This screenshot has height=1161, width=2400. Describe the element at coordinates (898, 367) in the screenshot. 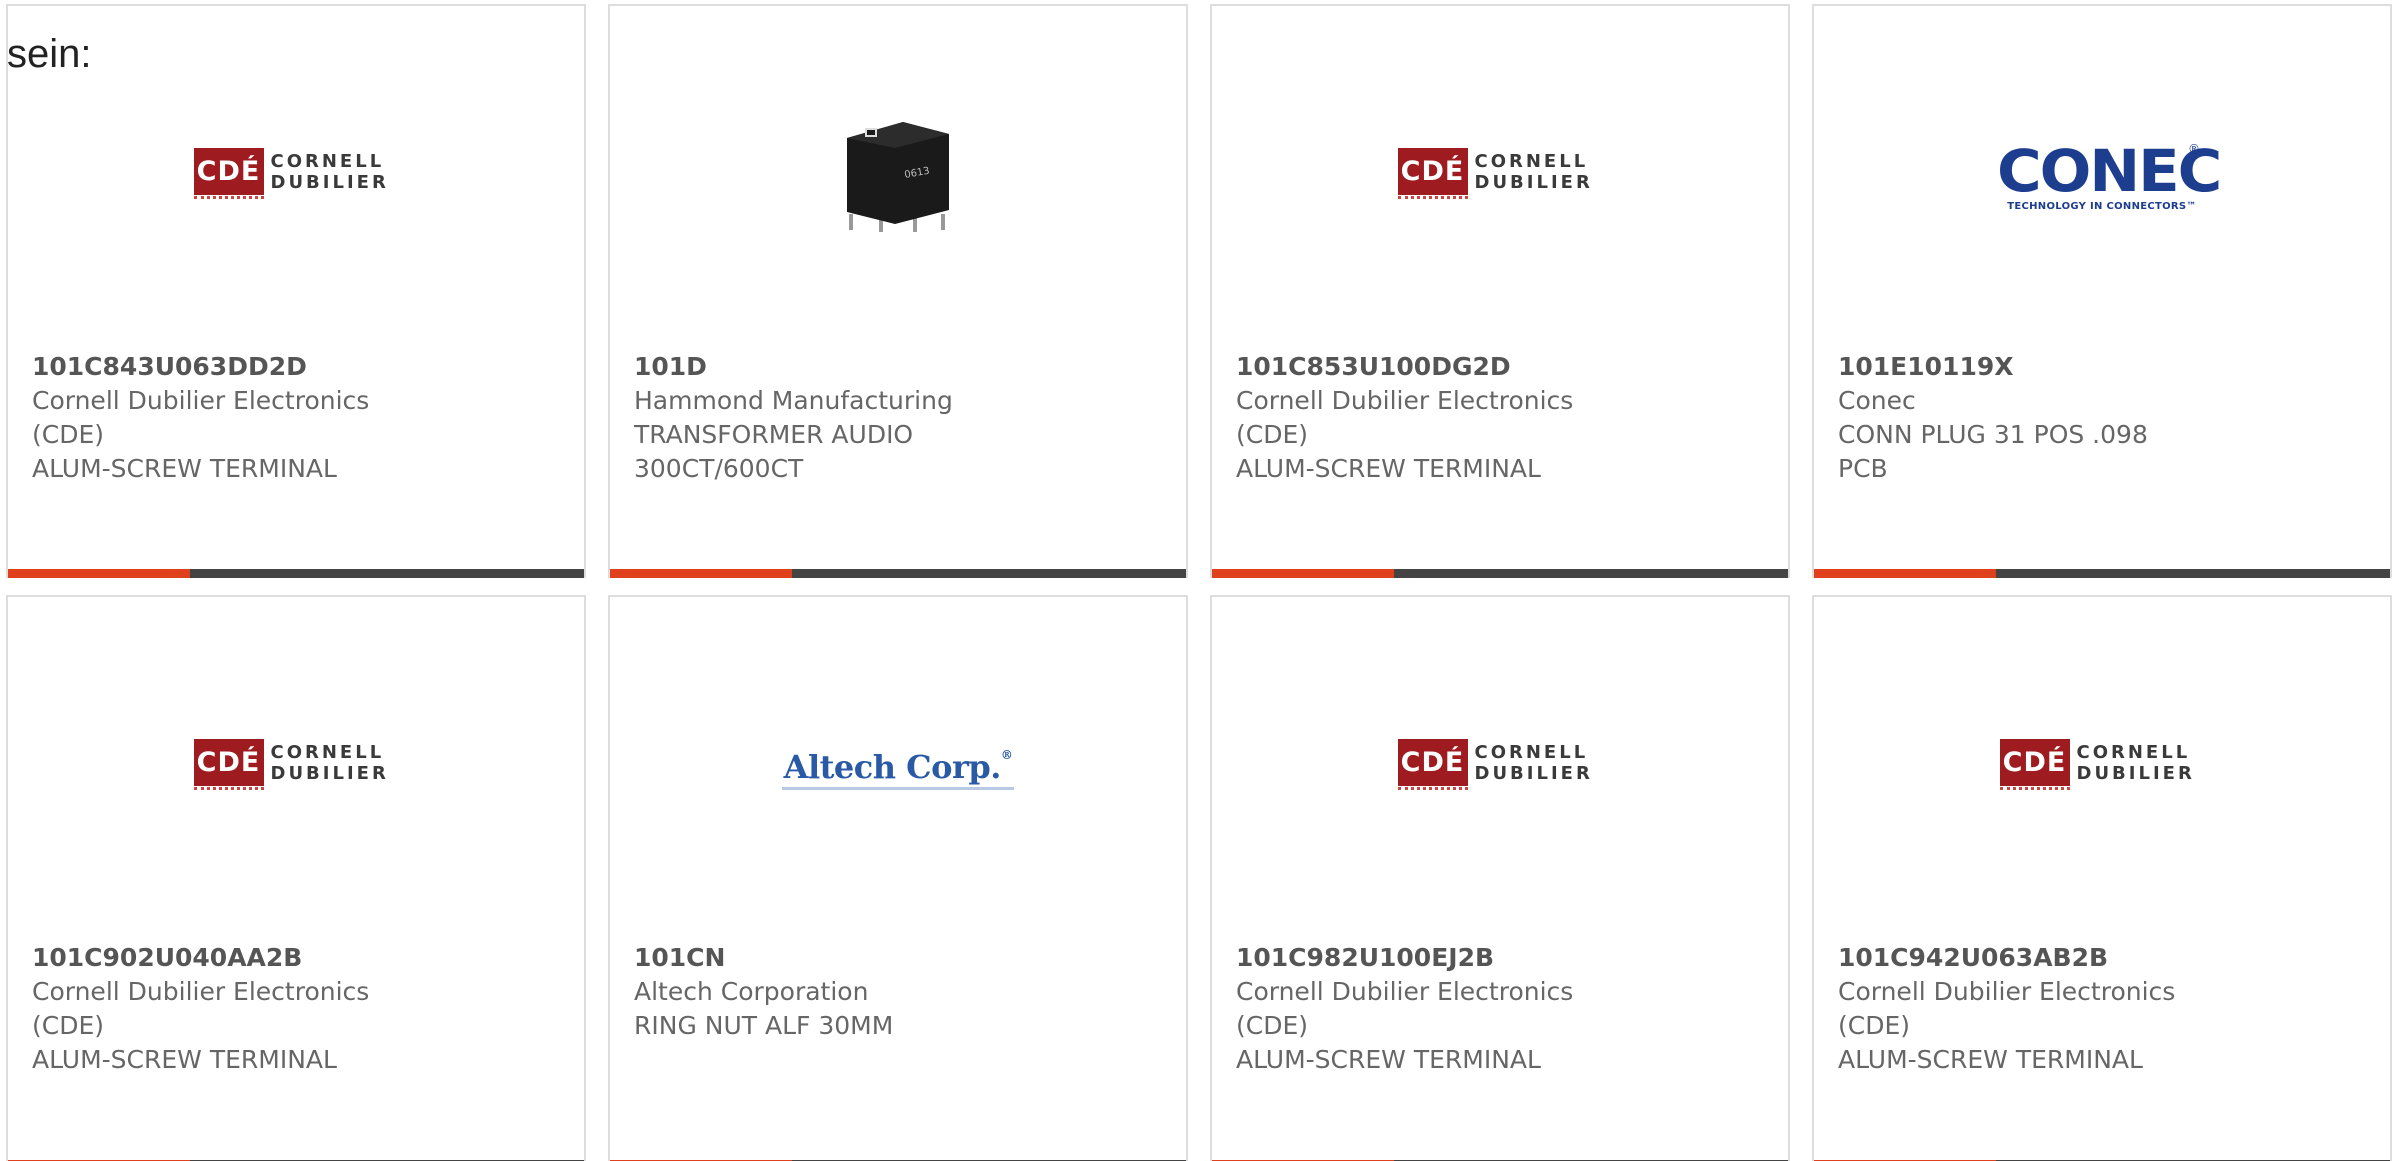

I see `part-number: 101D` at that location.